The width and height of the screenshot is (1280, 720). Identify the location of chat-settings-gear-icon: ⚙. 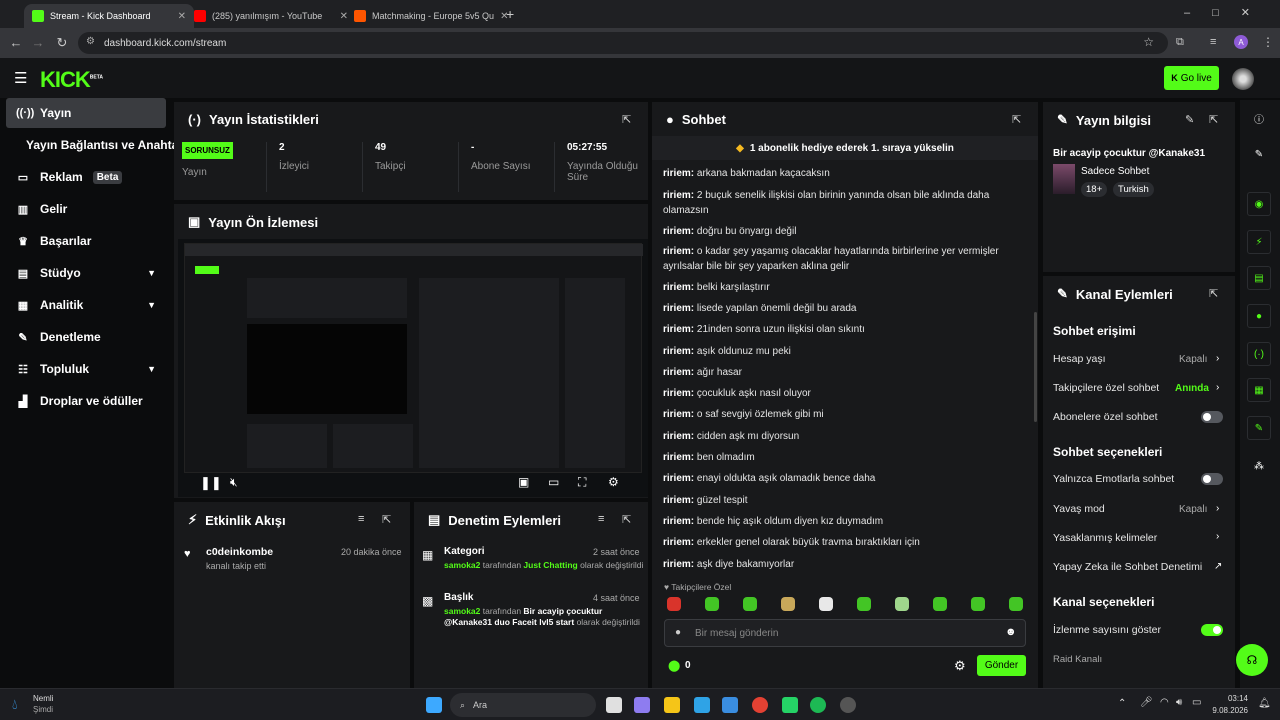
(960, 666).